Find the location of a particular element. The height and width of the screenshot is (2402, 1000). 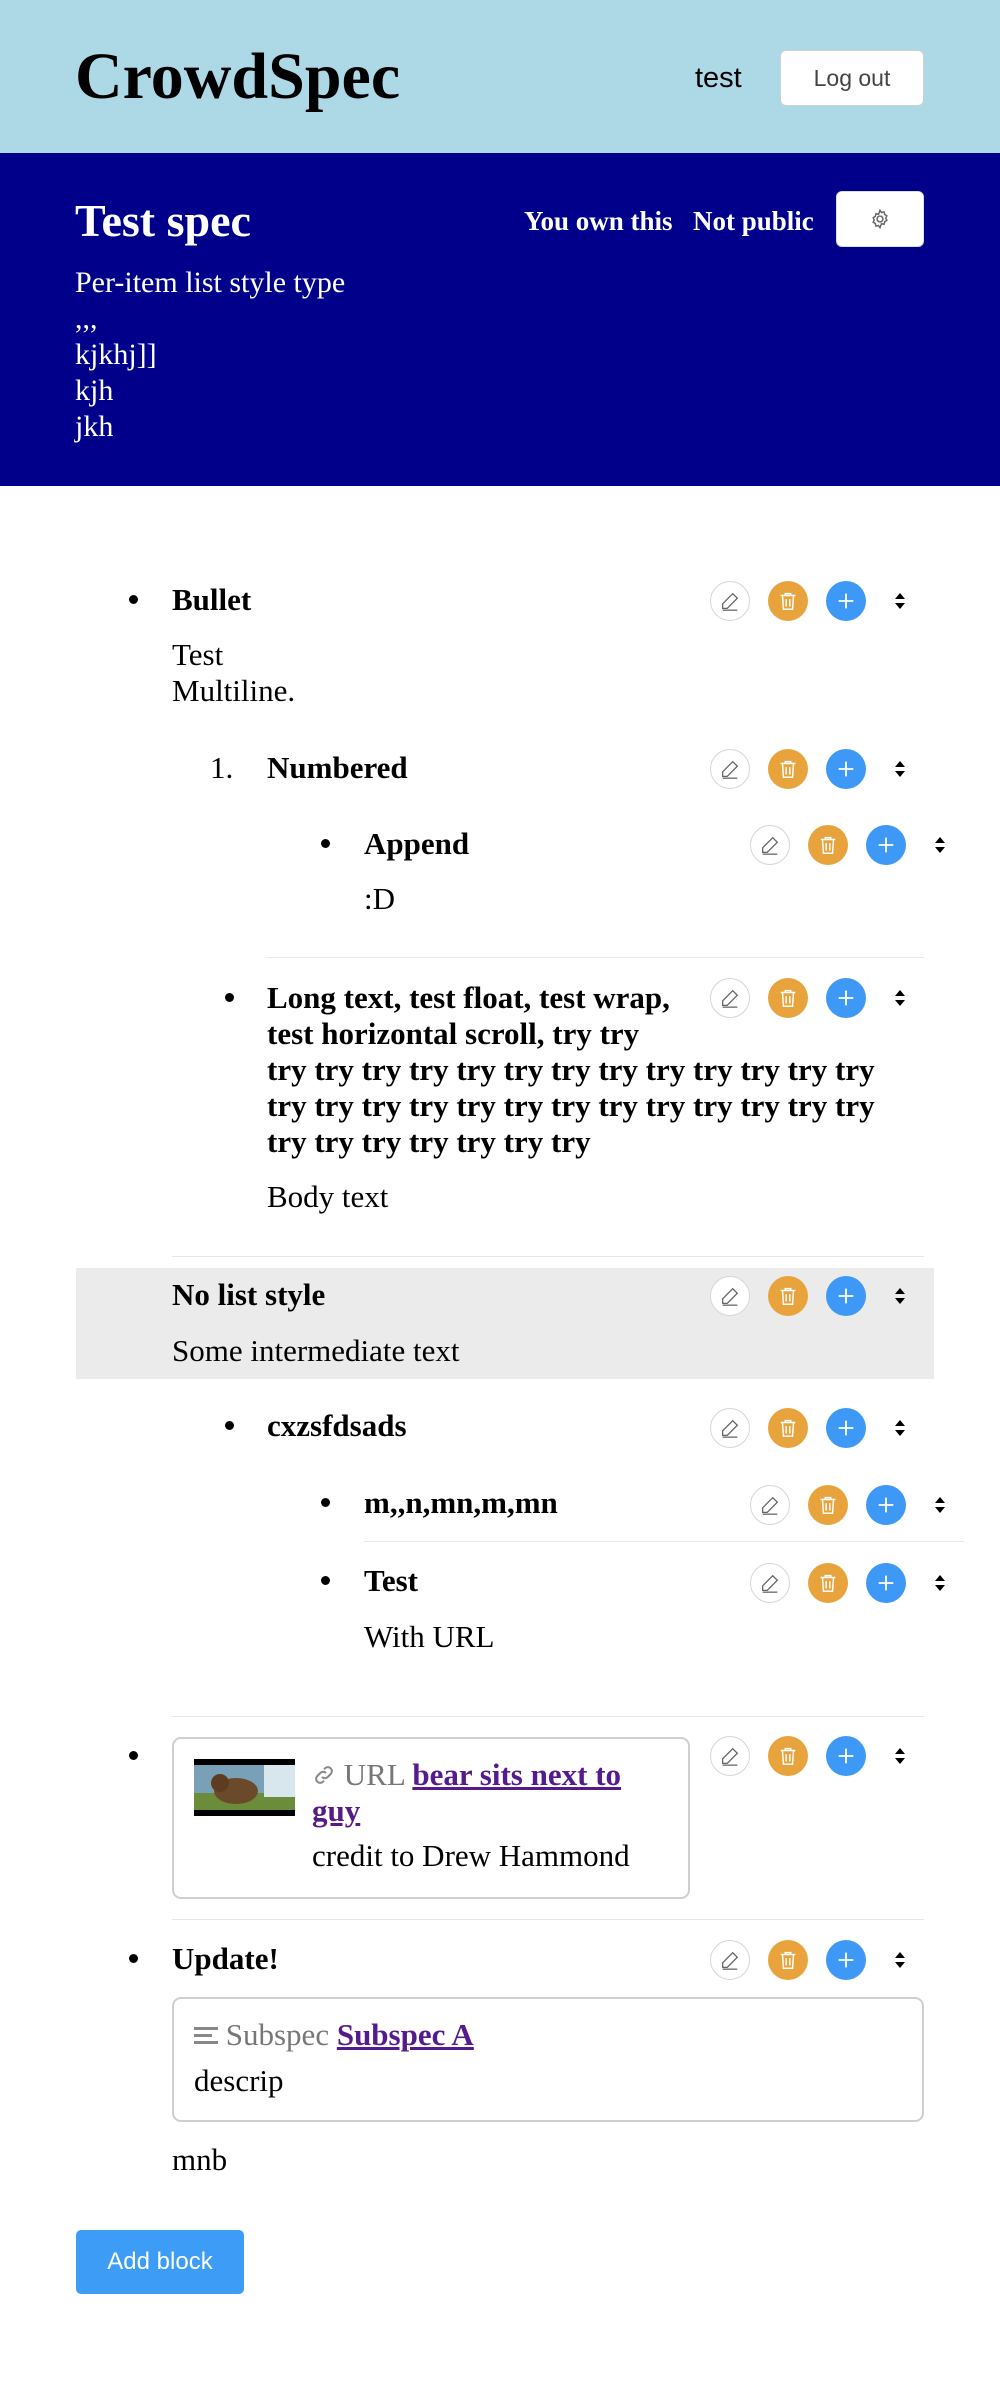

logout-button: Log out is located at coordinates (852, 78).